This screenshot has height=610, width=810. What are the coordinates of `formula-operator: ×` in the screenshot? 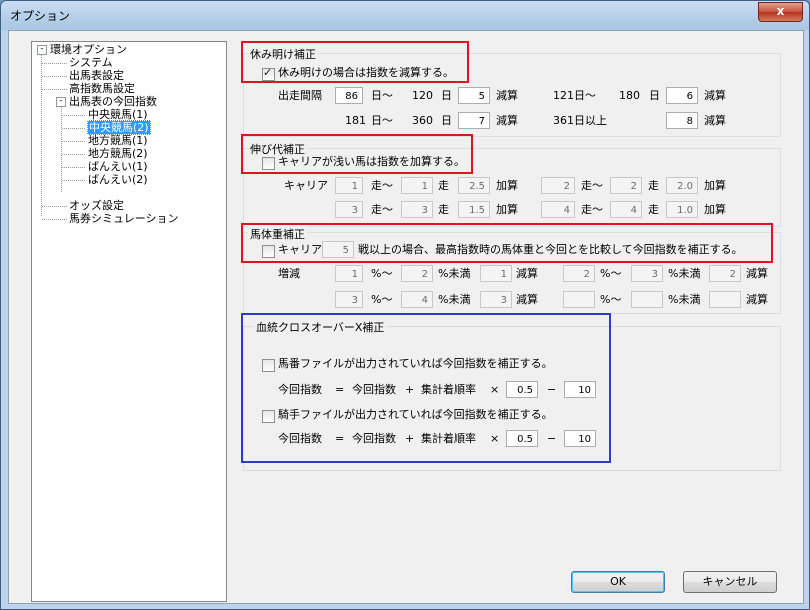 It's located at (495, 438).